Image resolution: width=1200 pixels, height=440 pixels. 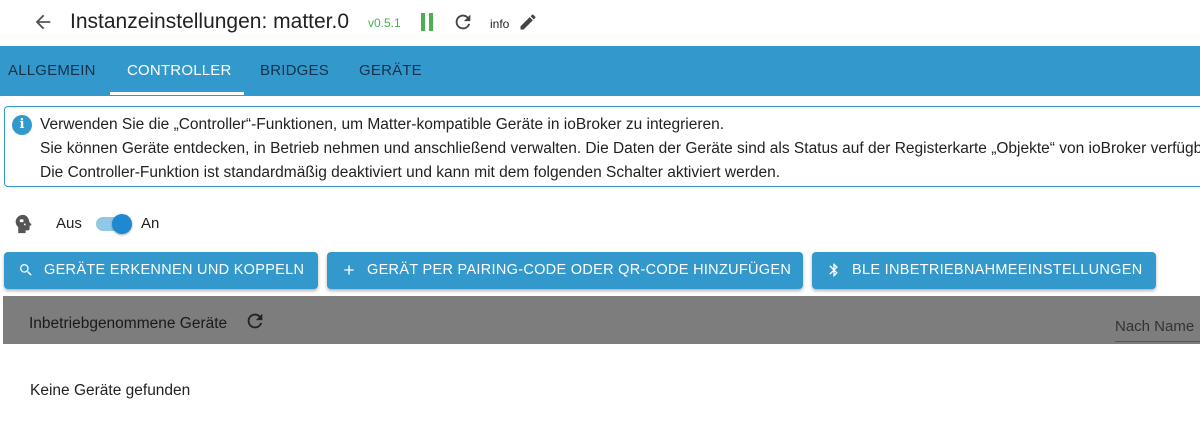 I want to click on controller-enable-switch, so click(x=114, y=224).